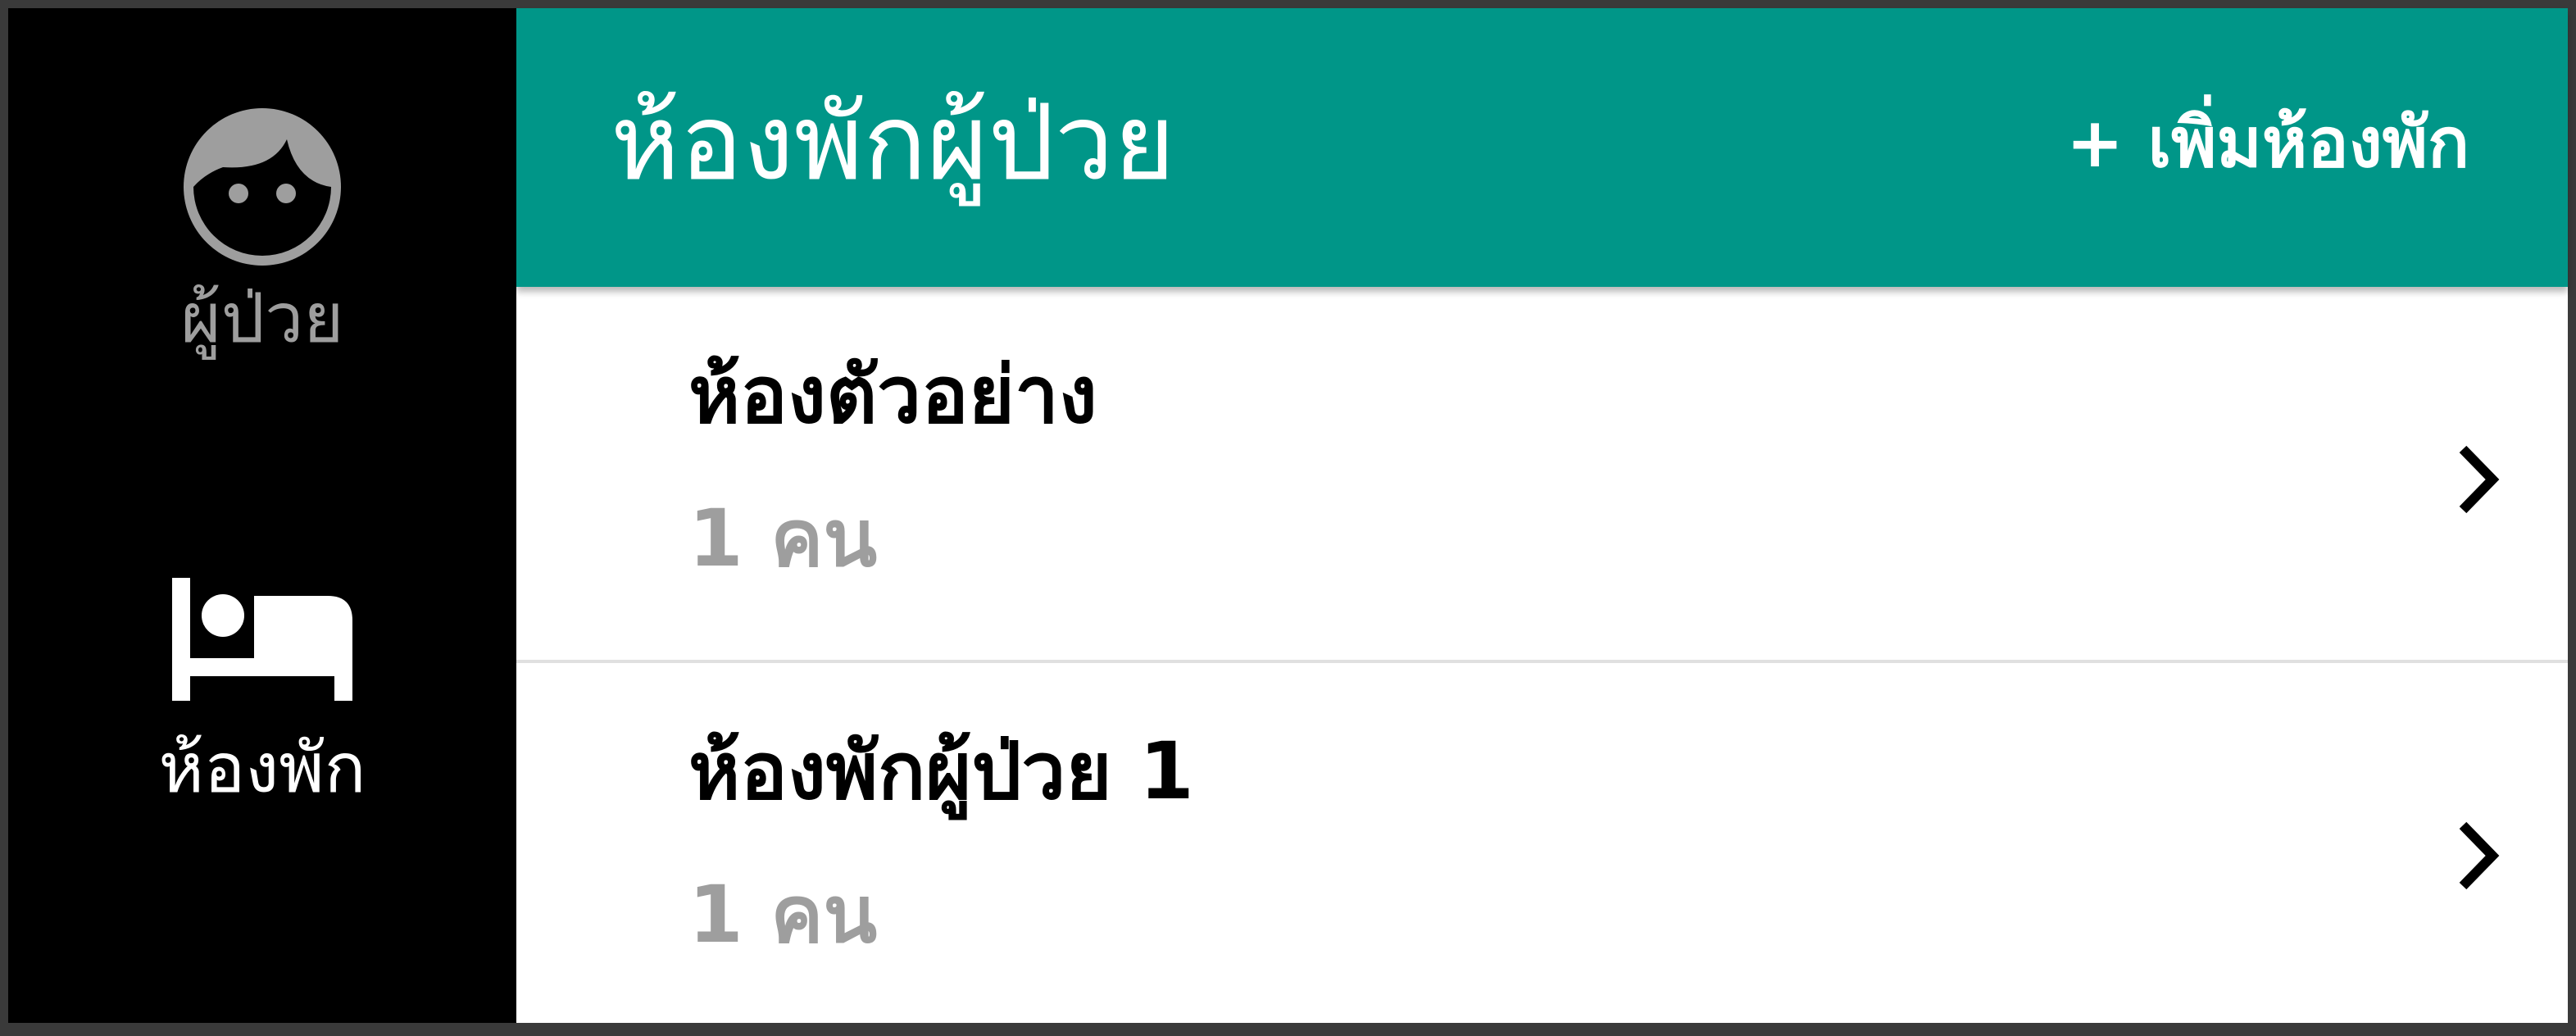 The width and height of the screenshot is (2576, 1036). Describe the element at coordinates (262, 318) in the screenshot. I see `sidebar-item-label: ผู้ป่วย` at that location.